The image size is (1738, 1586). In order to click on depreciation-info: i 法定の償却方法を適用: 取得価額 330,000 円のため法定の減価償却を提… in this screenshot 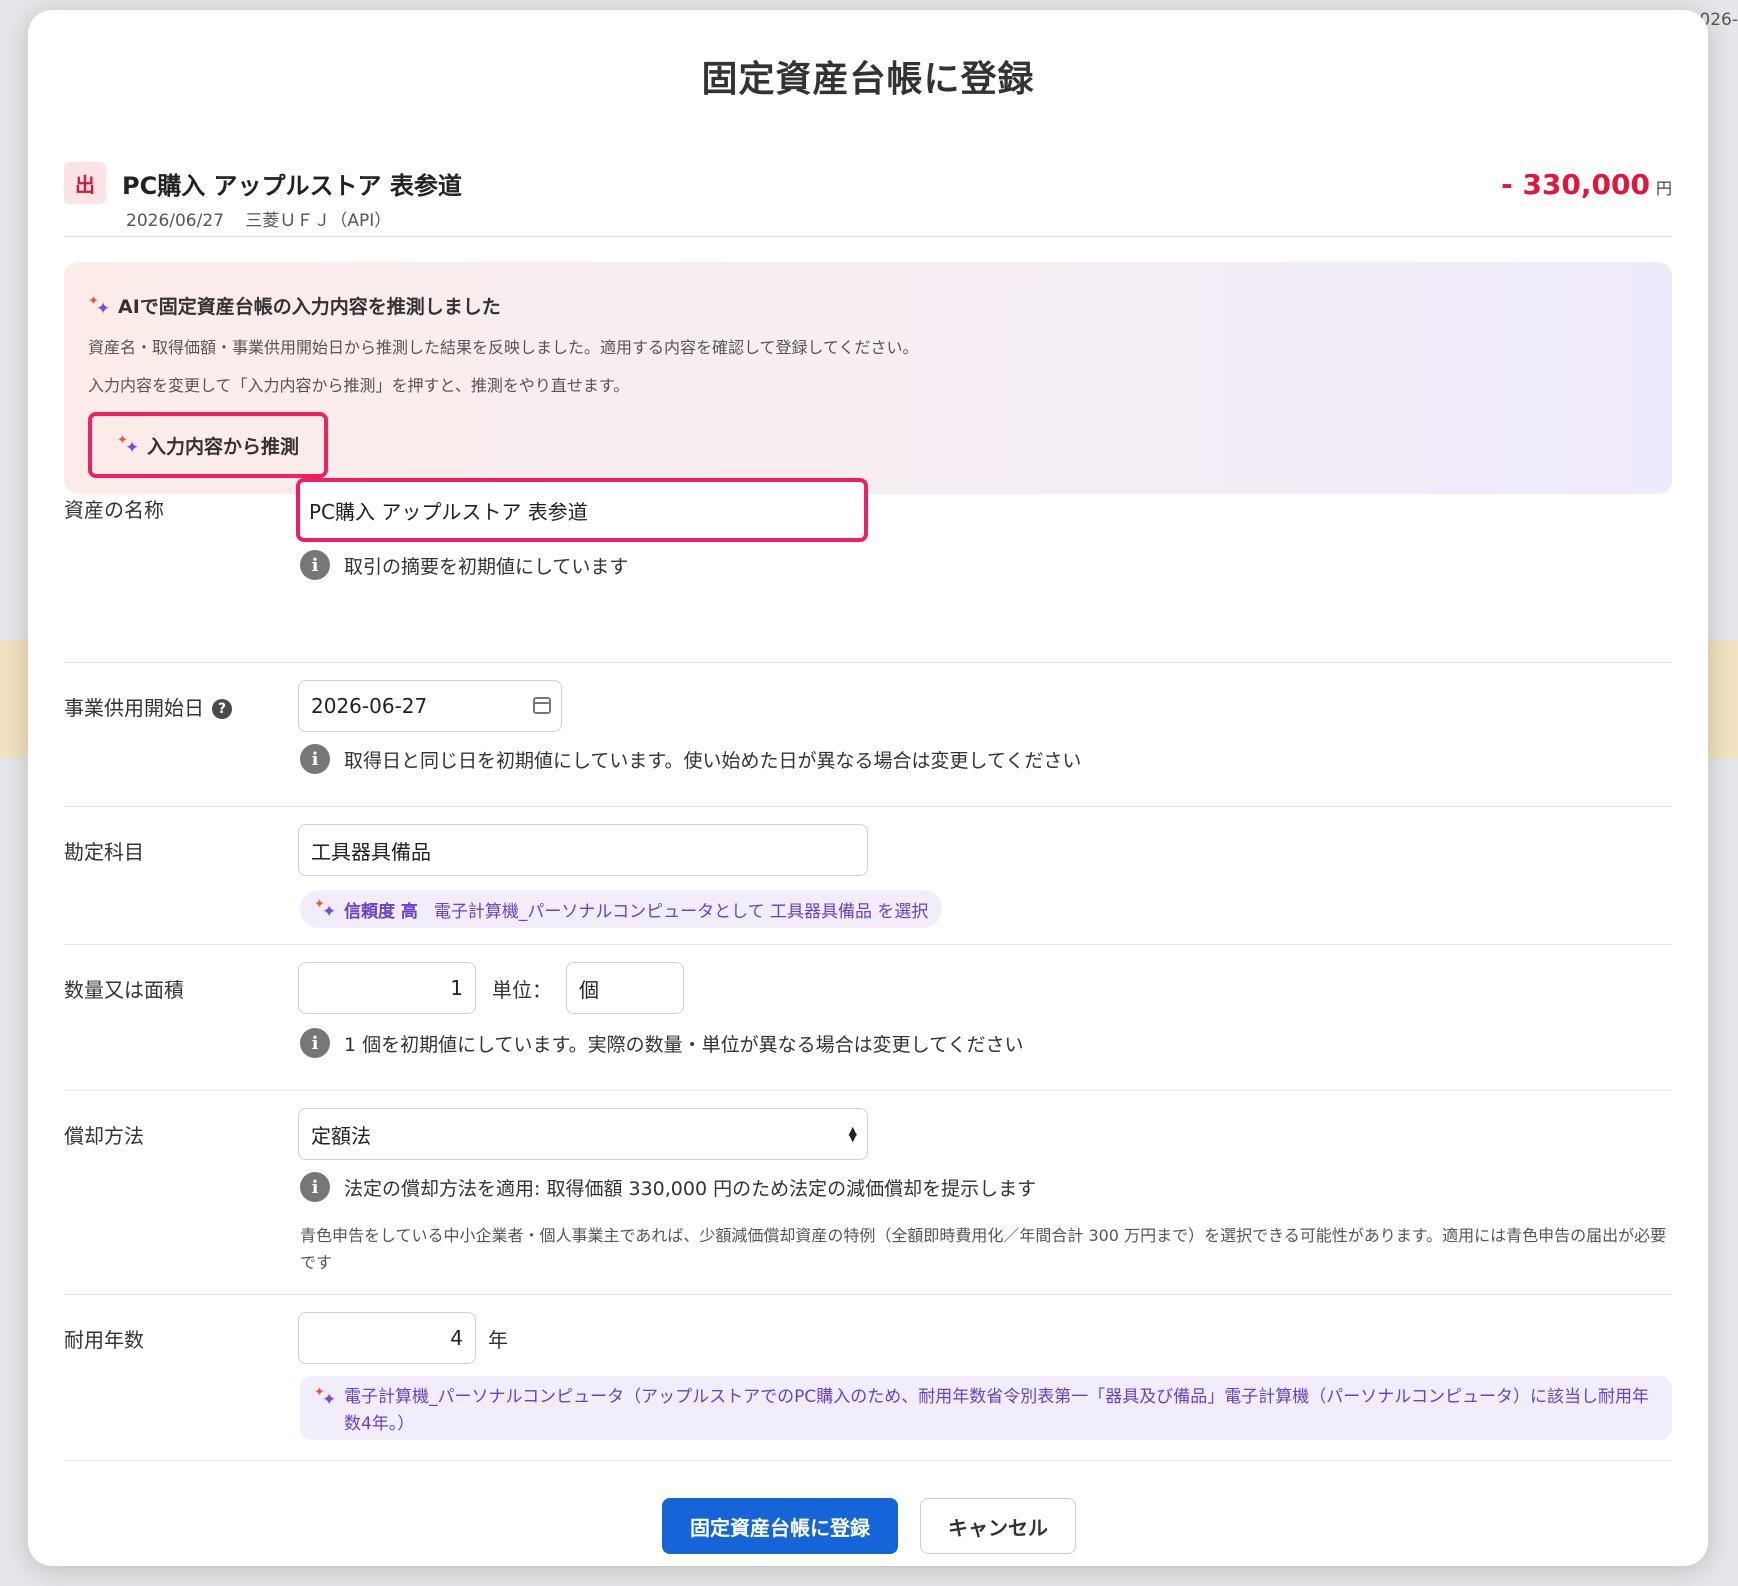, I will do `click(668, 1187)`.